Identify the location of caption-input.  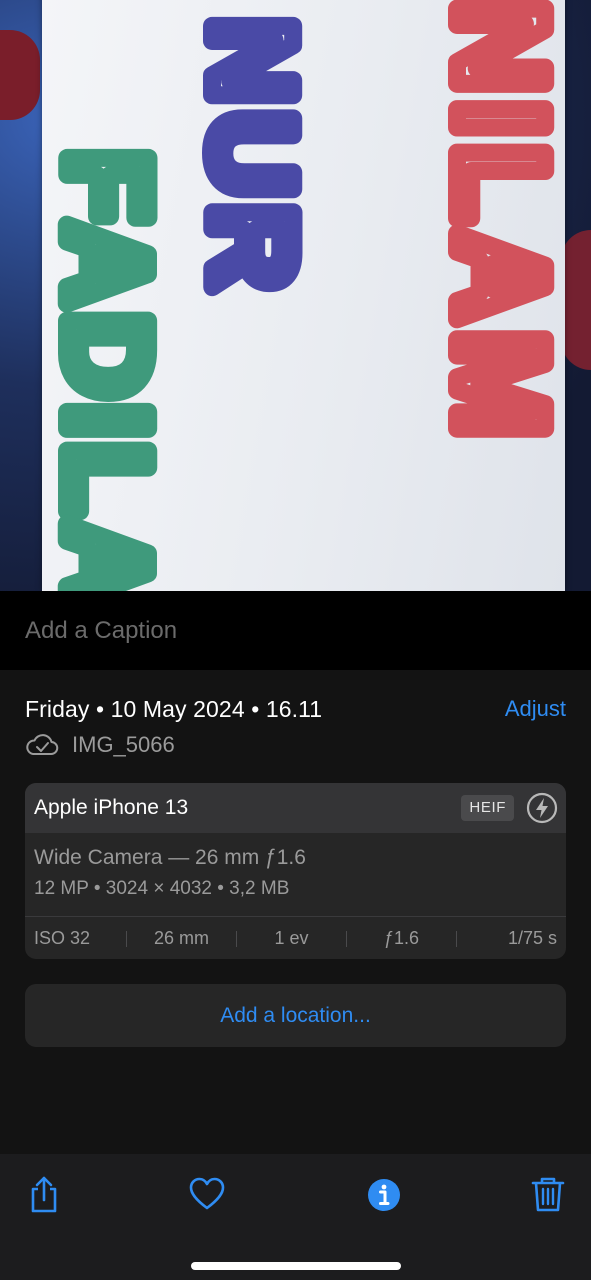
(295, 631).